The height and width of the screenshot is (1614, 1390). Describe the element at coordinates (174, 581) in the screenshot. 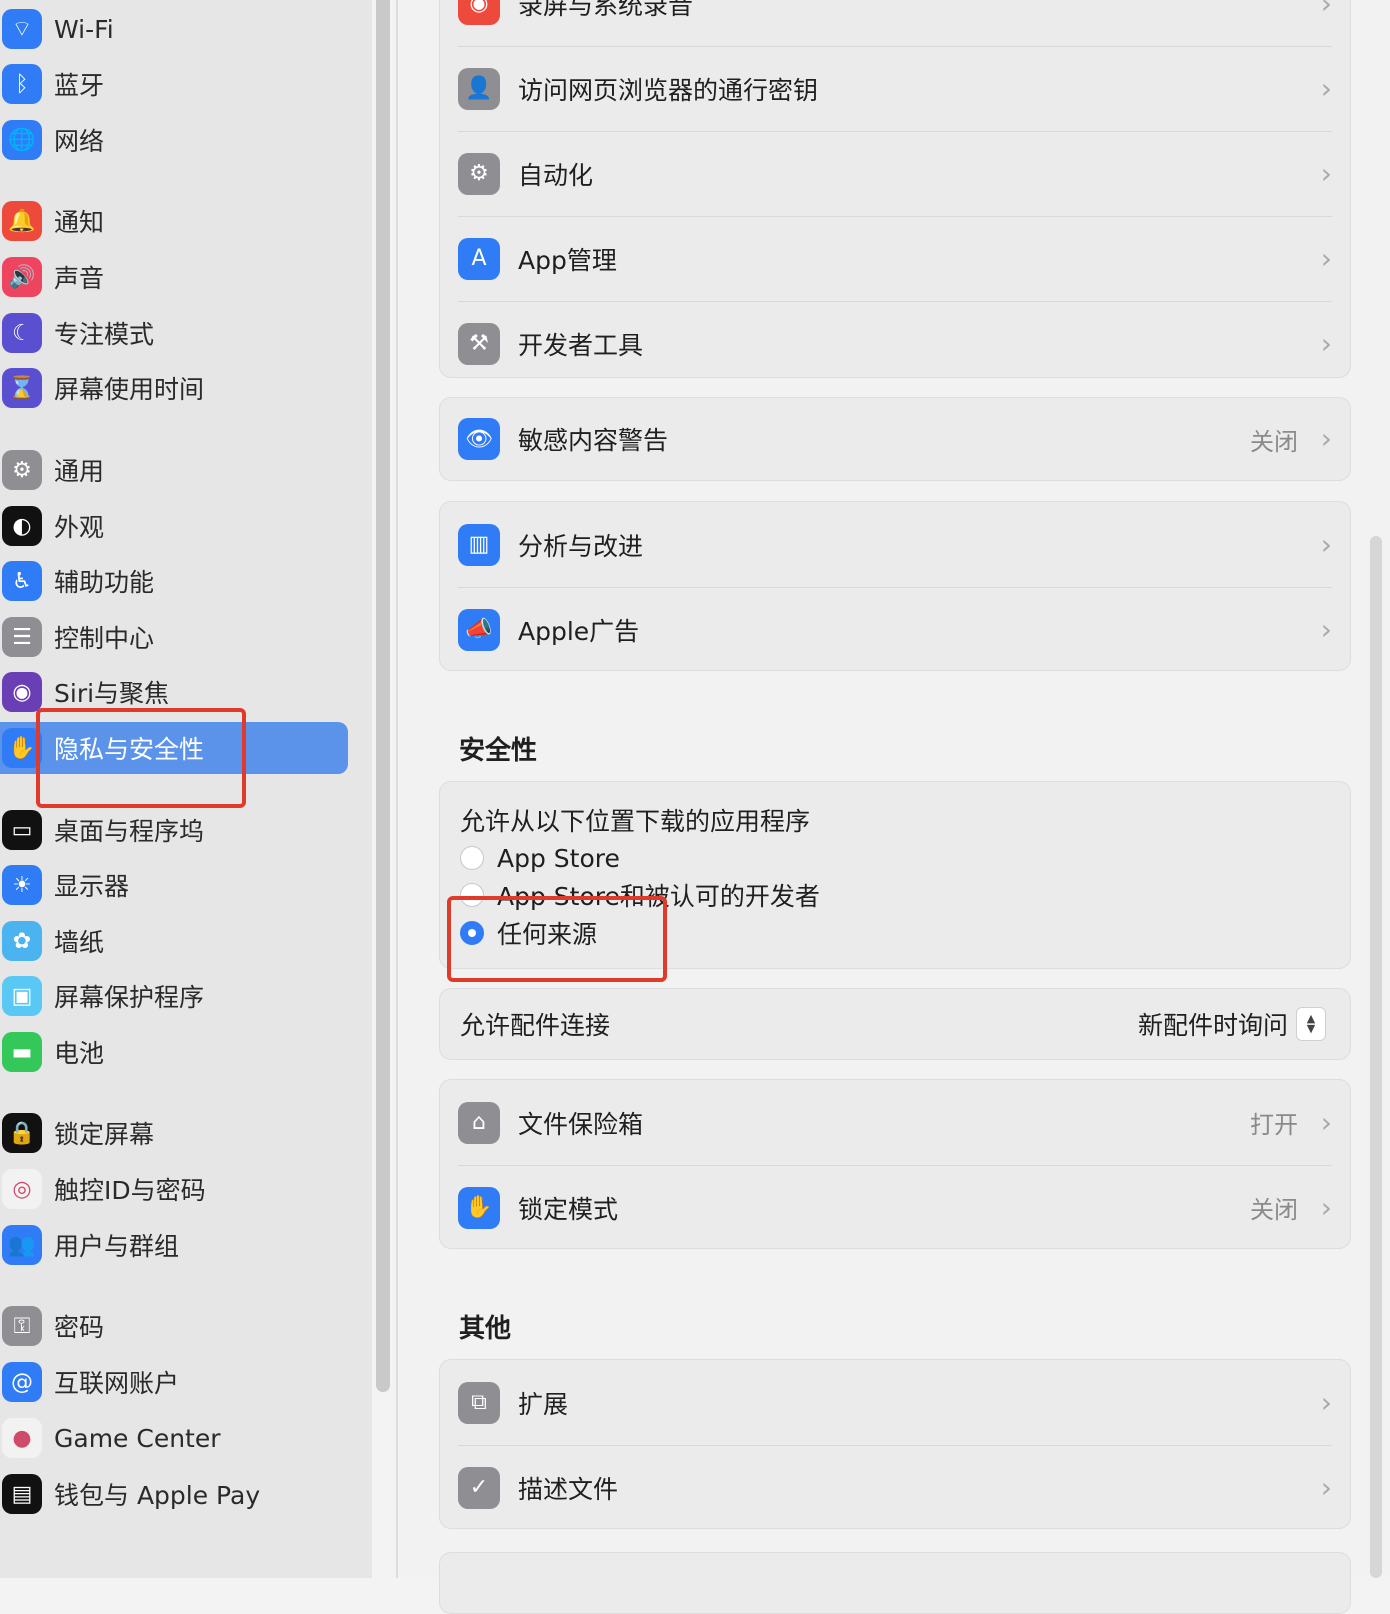

I see `sidebar-item: ♿ 辅助功能` at that location.